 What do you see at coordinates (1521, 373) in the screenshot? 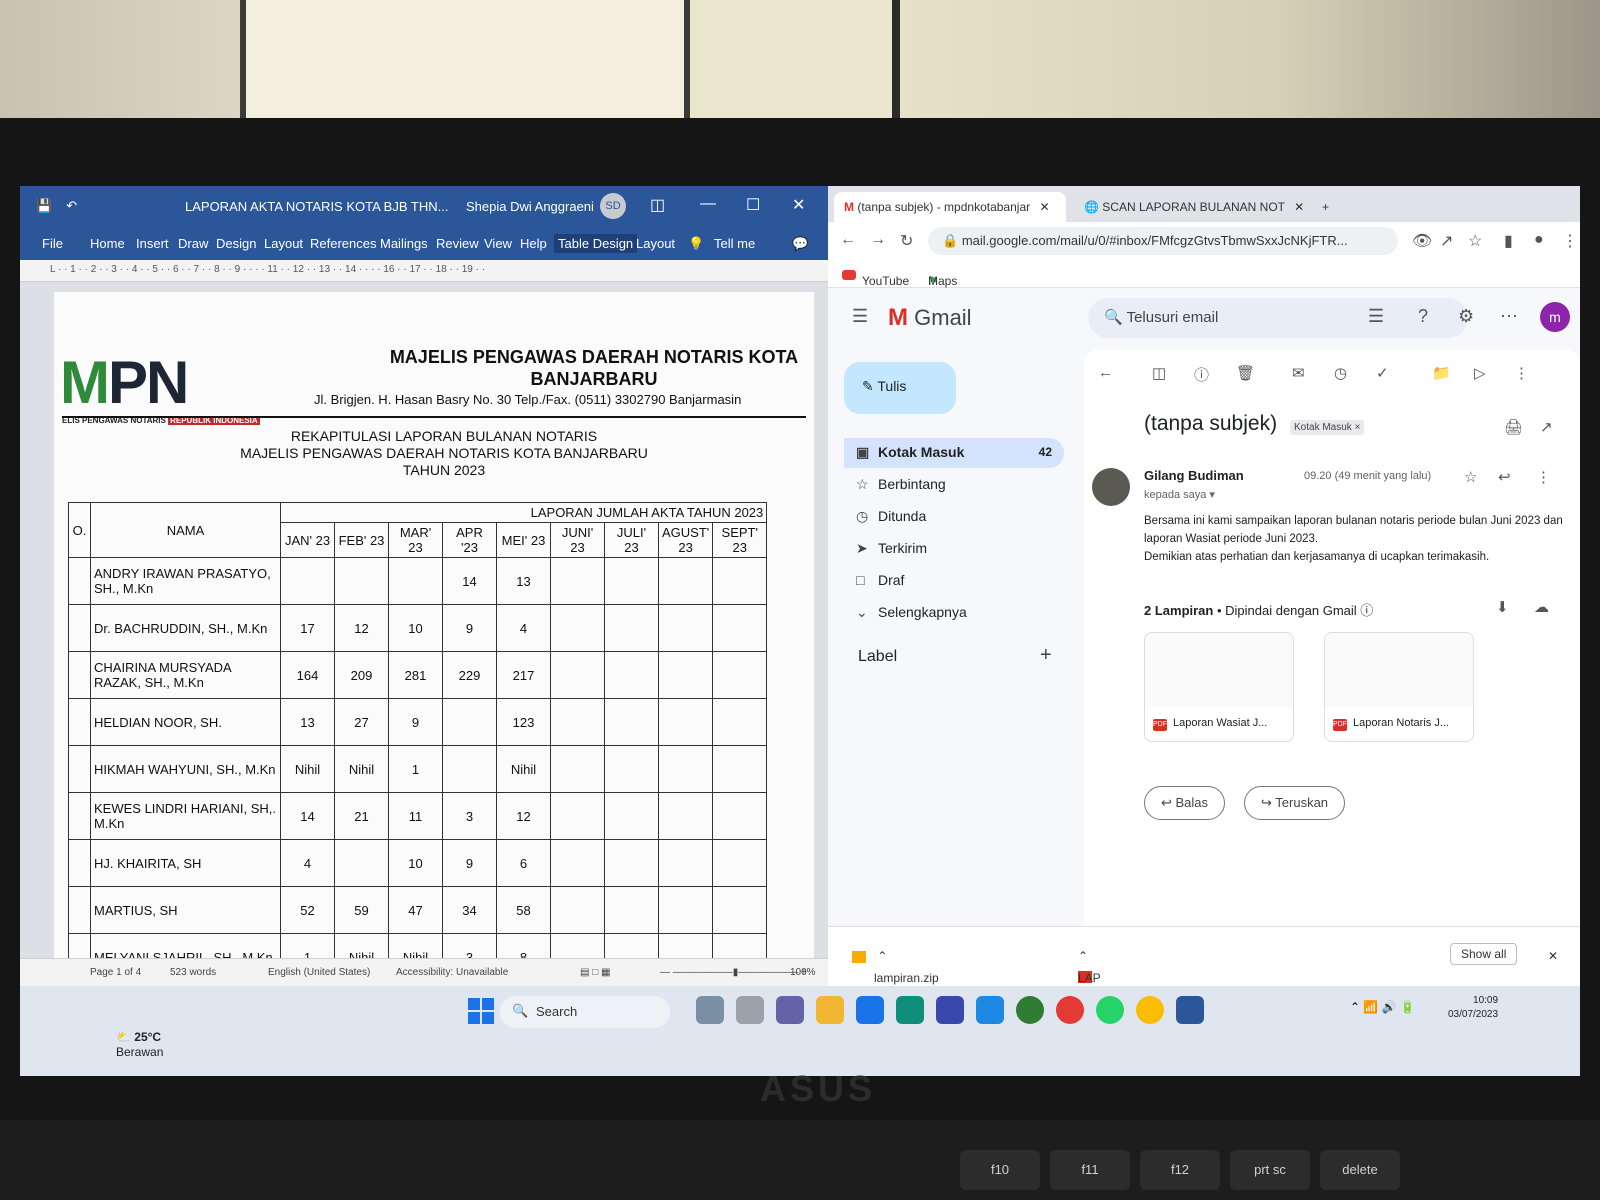
I see `more-options-icon: ⋮` at bounding box center [1521, 373].